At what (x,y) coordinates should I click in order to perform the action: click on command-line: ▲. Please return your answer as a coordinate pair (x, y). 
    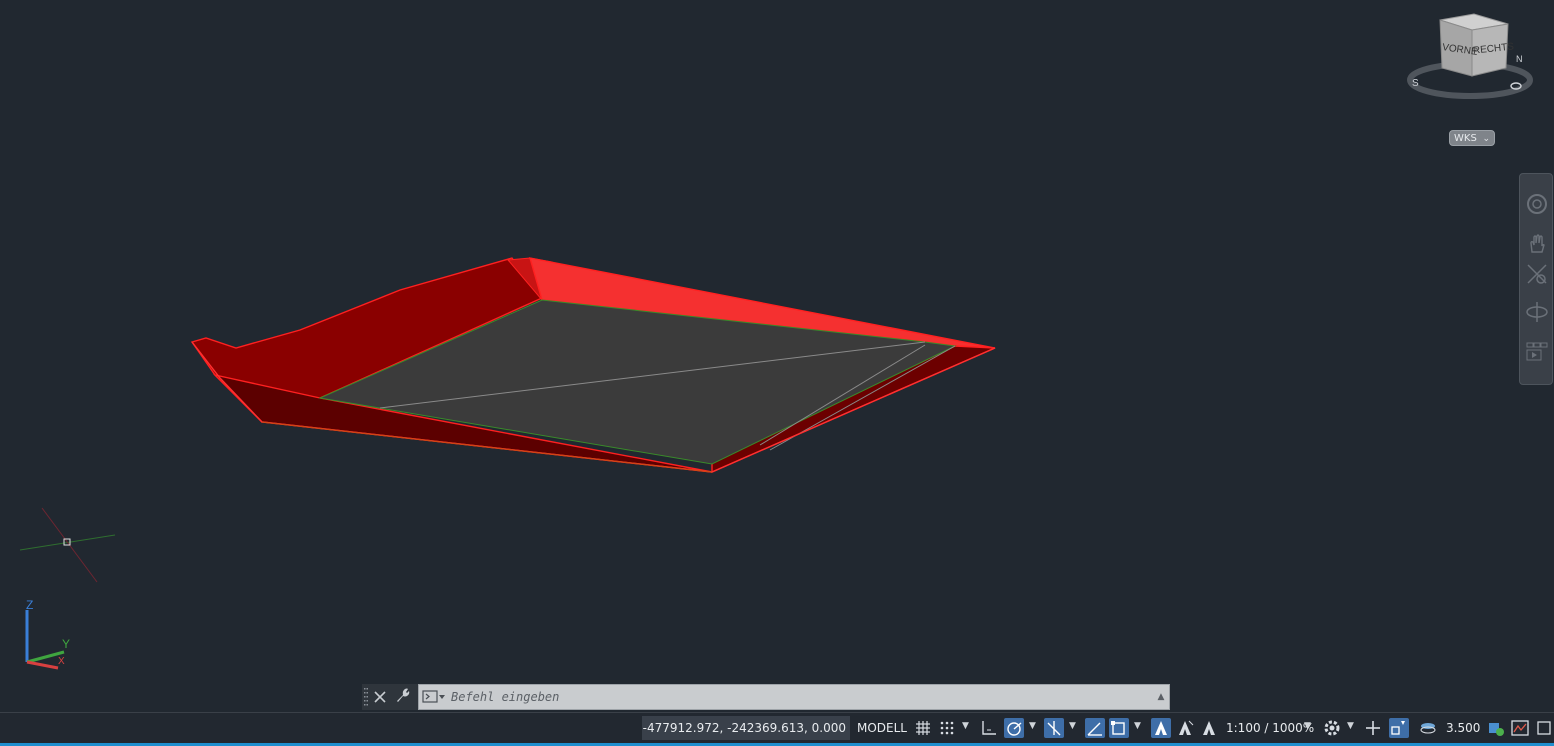
    Looking at the image, I should click on (766, 697).